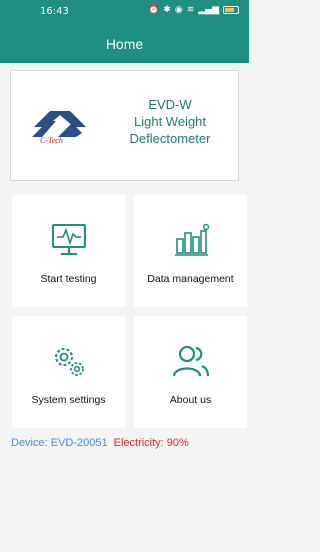 The image size is (320, 552). I want to click on status-bar: 16:43 ⏰ ✱ ◉ ≋ ▂▄▆, so click(124, 13).